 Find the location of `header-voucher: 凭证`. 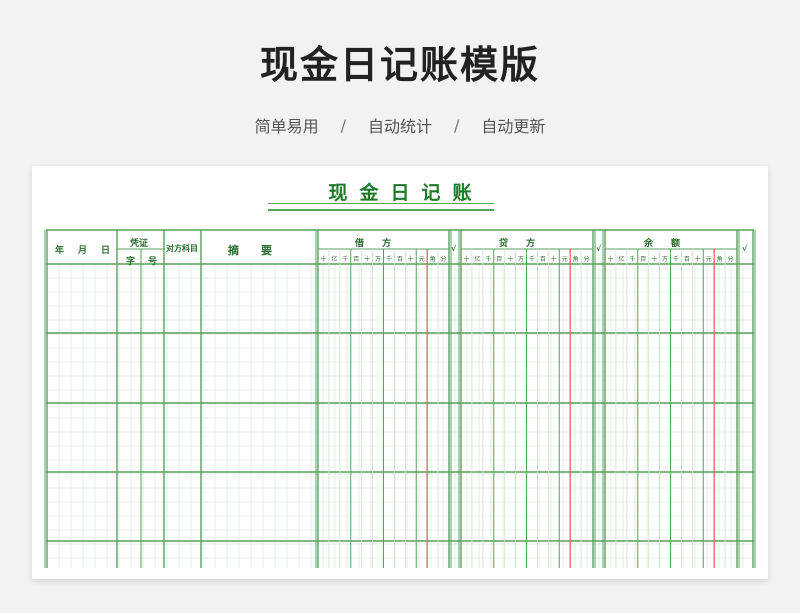

header-voucher: 凭证 is located at coordinates (139, 244).